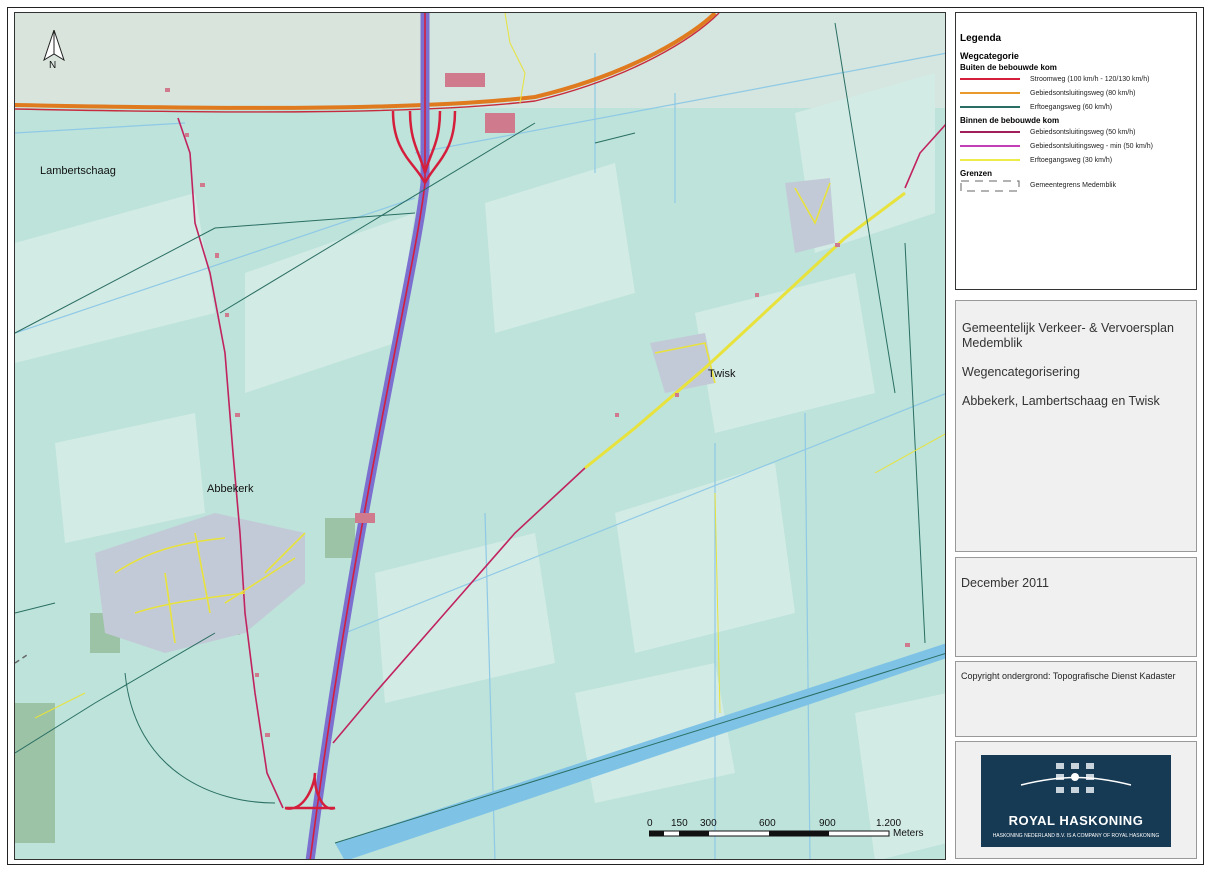 This screenshot has width=1211, height=872. What do you see at coordinates (650, 823) in the screenshot?
I see `scale-tick: 0` at bounding box center [650, 823].